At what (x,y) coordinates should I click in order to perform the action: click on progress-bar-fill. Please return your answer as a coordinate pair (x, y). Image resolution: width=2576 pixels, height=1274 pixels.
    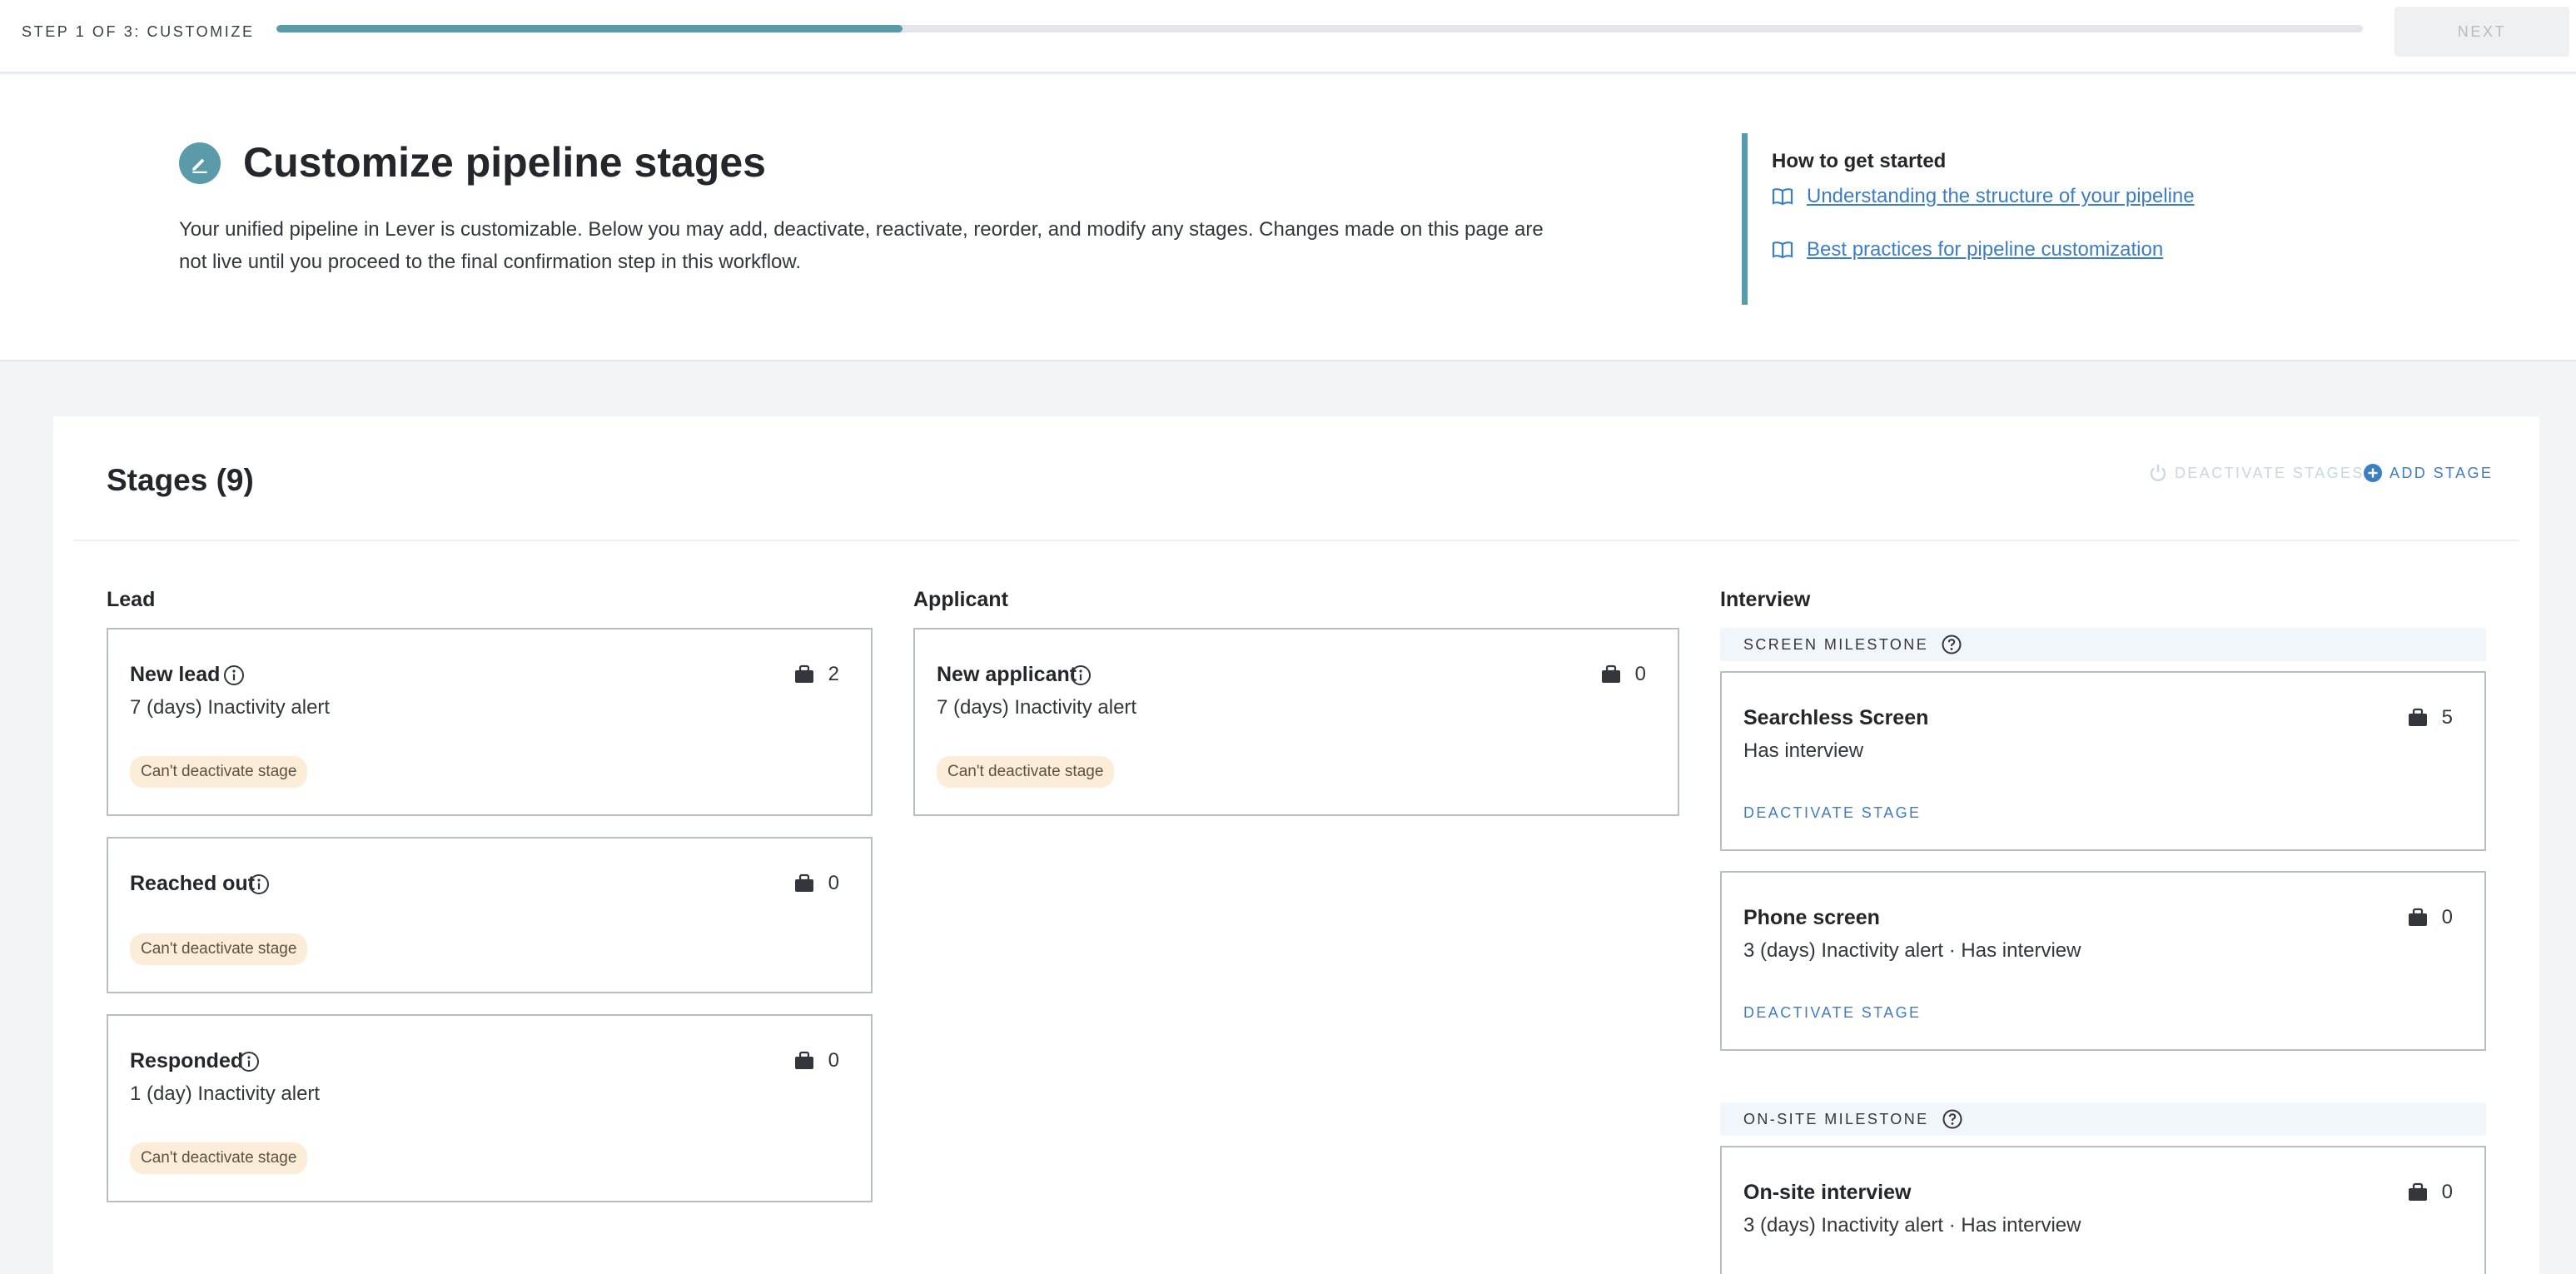
    Looking at the image, I should click on (589, 29).